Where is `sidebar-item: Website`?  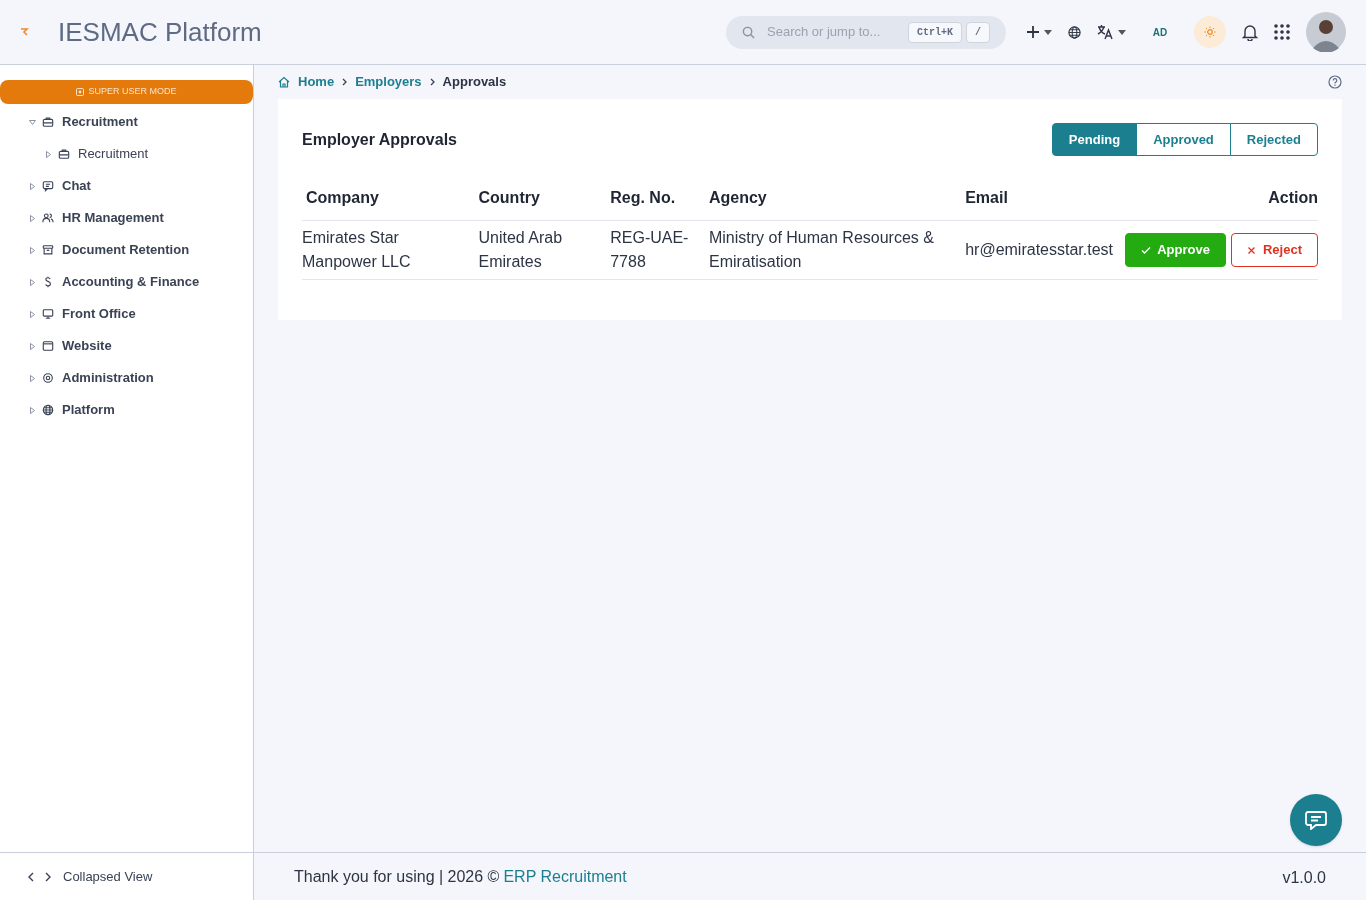 sidebar-item: Website is located at coordinates (87, 346).